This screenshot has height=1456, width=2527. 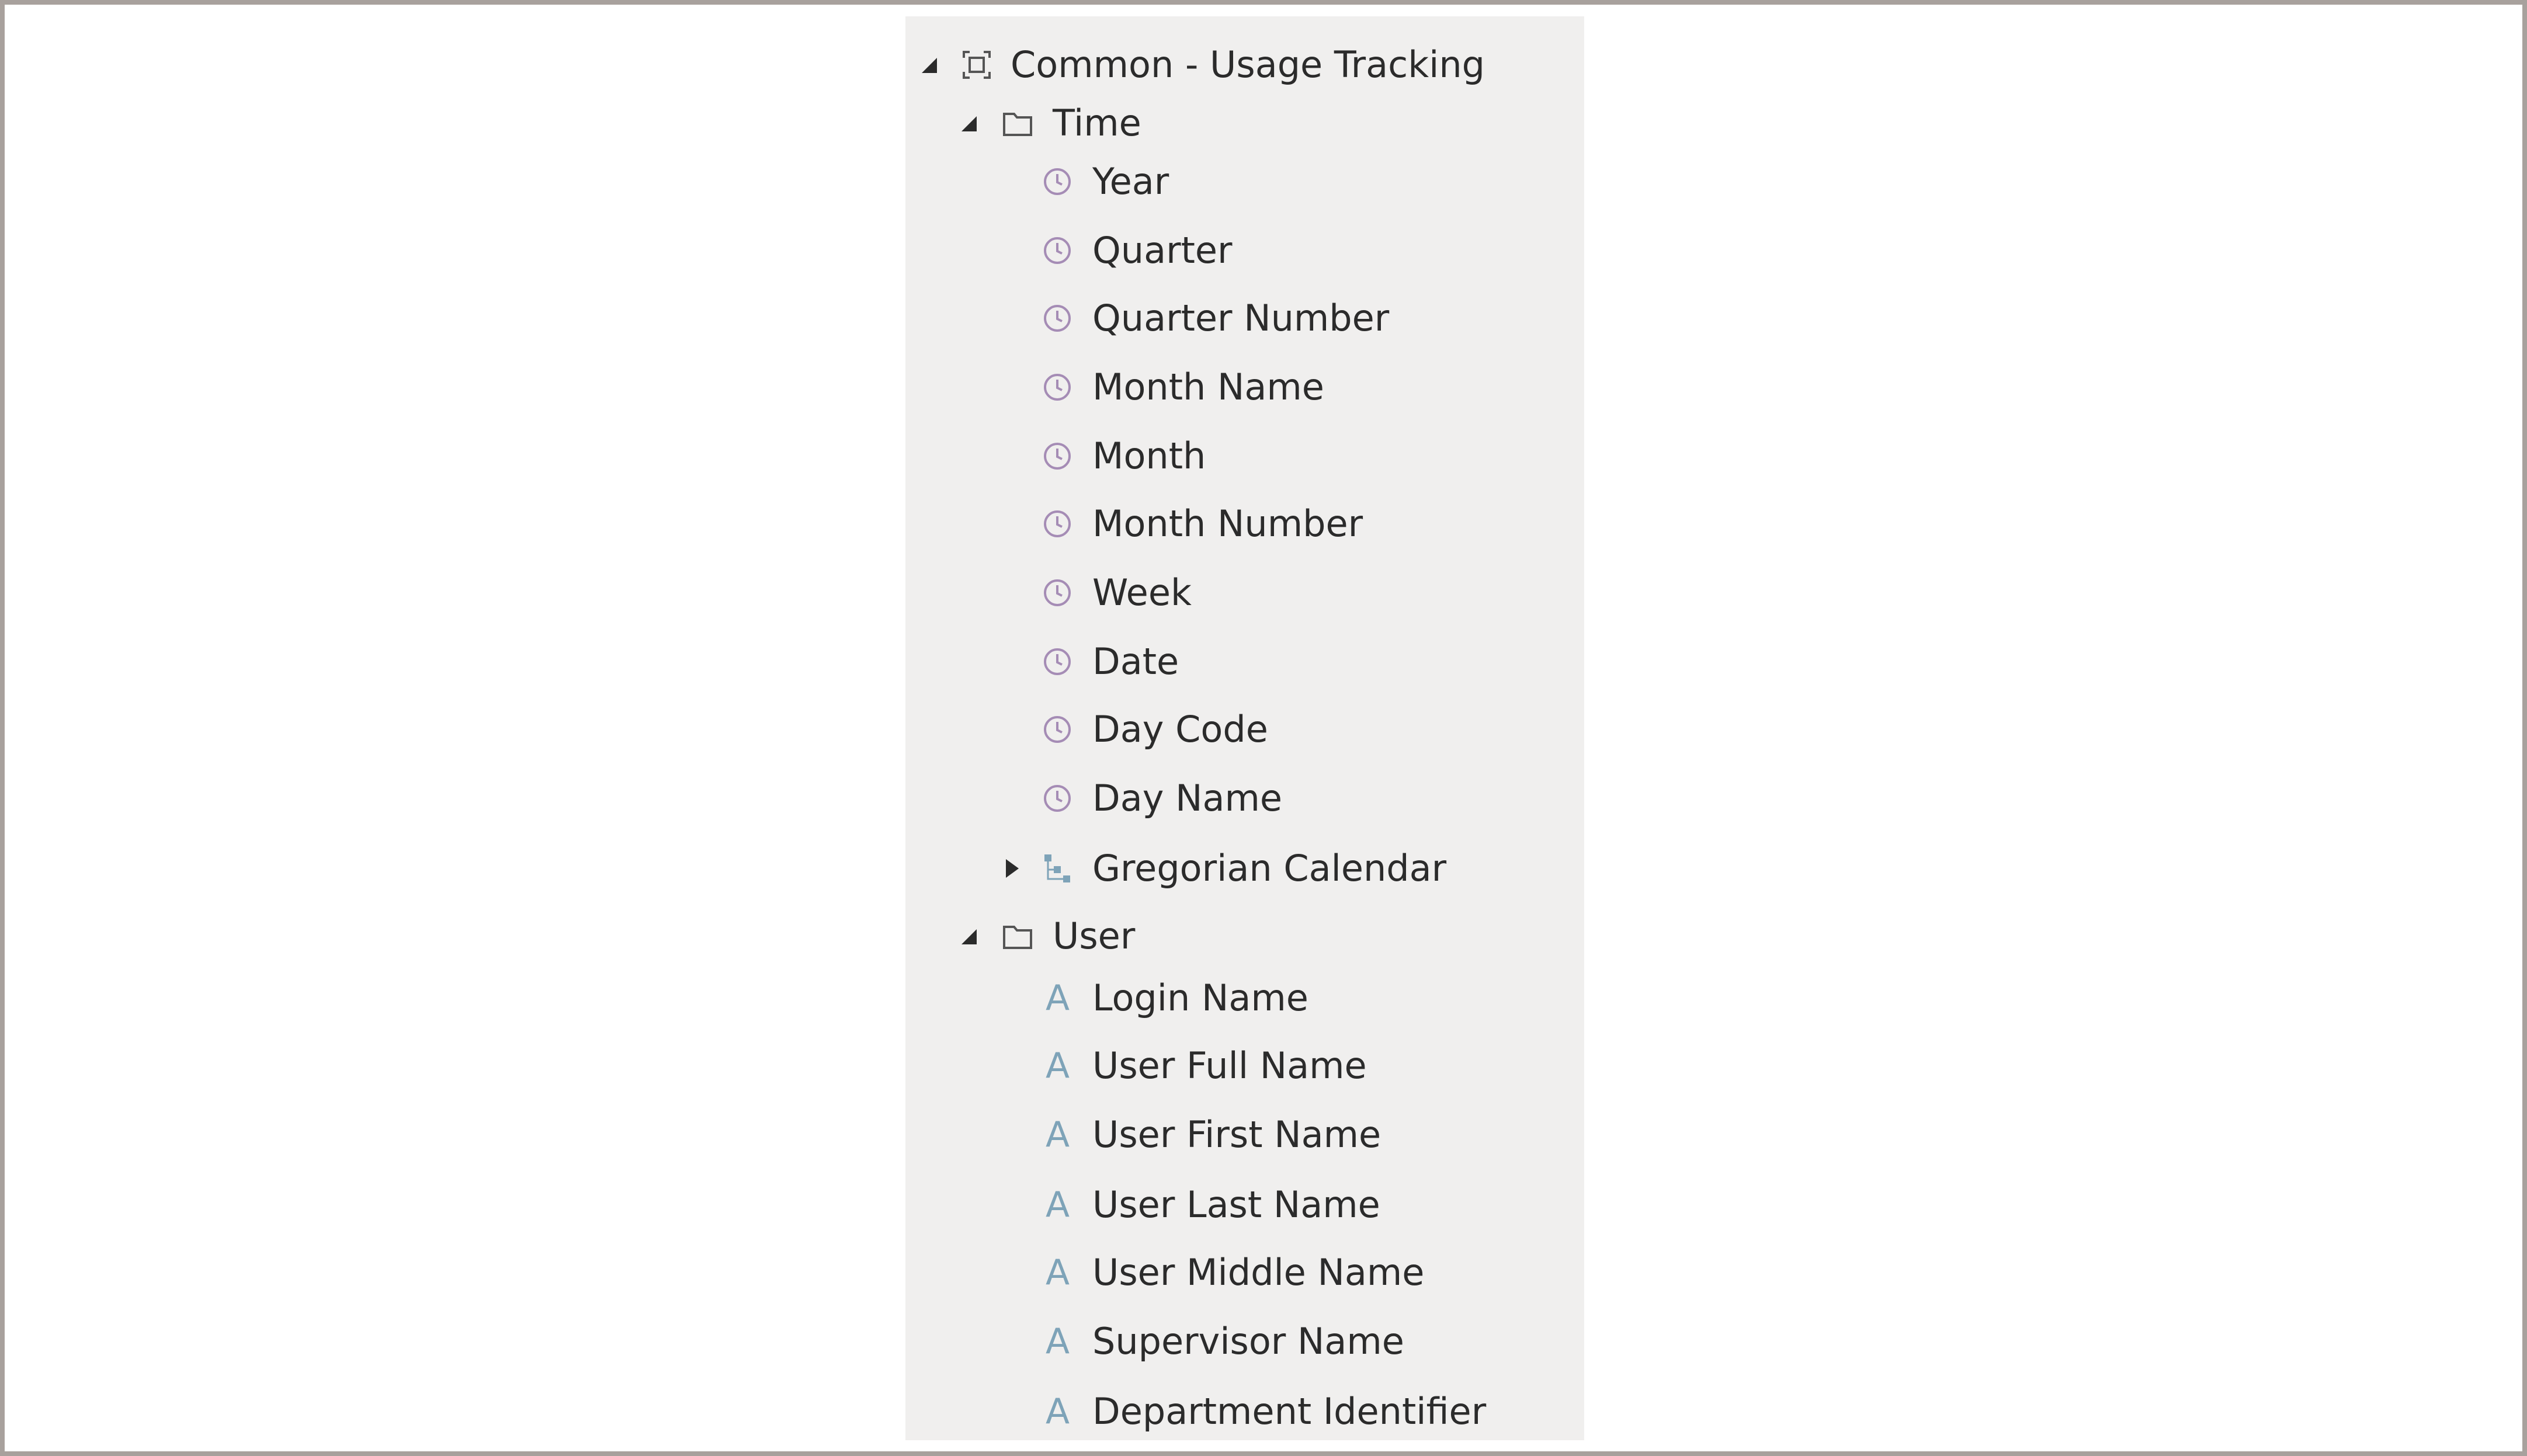 What do you see at coordinates (1237, 1134) in the screenshot?
I see `tree-item-label: User First Name` at bounding box center [1237, 1134].